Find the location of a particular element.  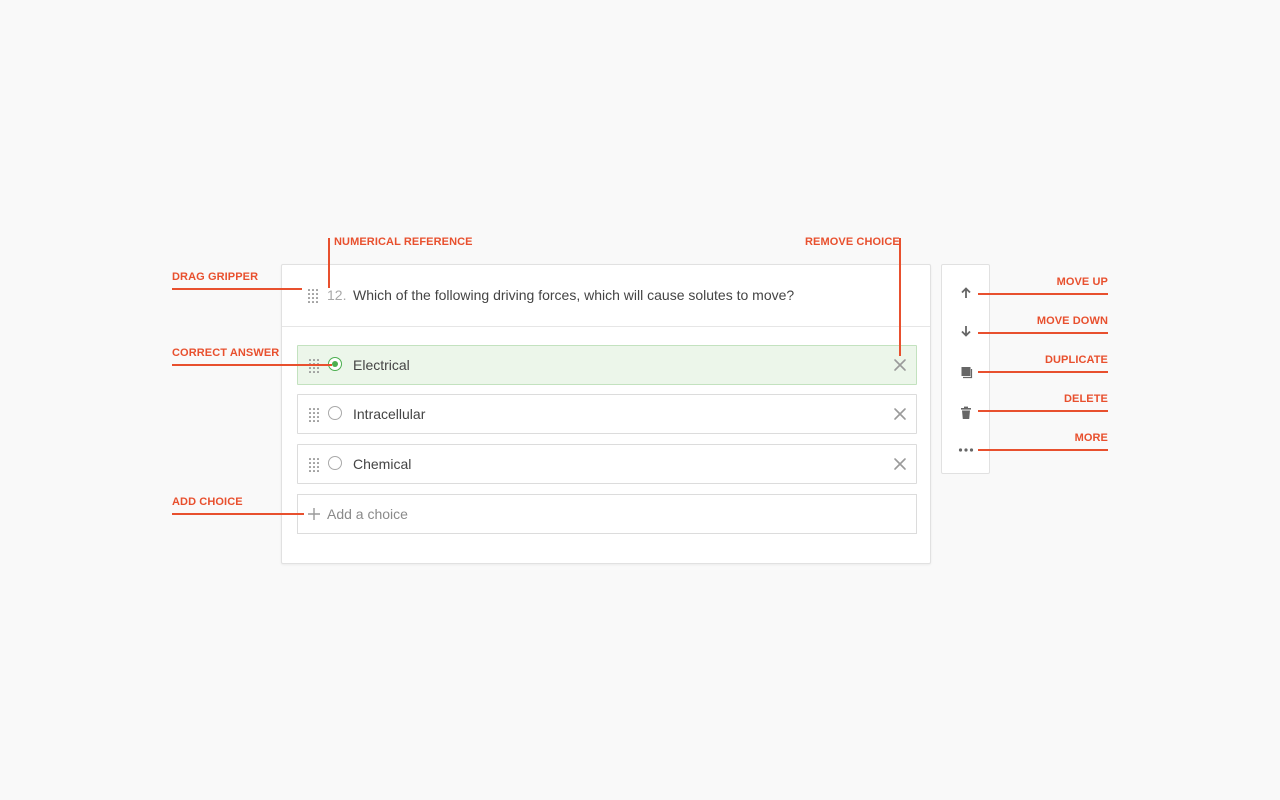

annotation-duplicate: DUPLICATE is located at coordinates (1076, 360).